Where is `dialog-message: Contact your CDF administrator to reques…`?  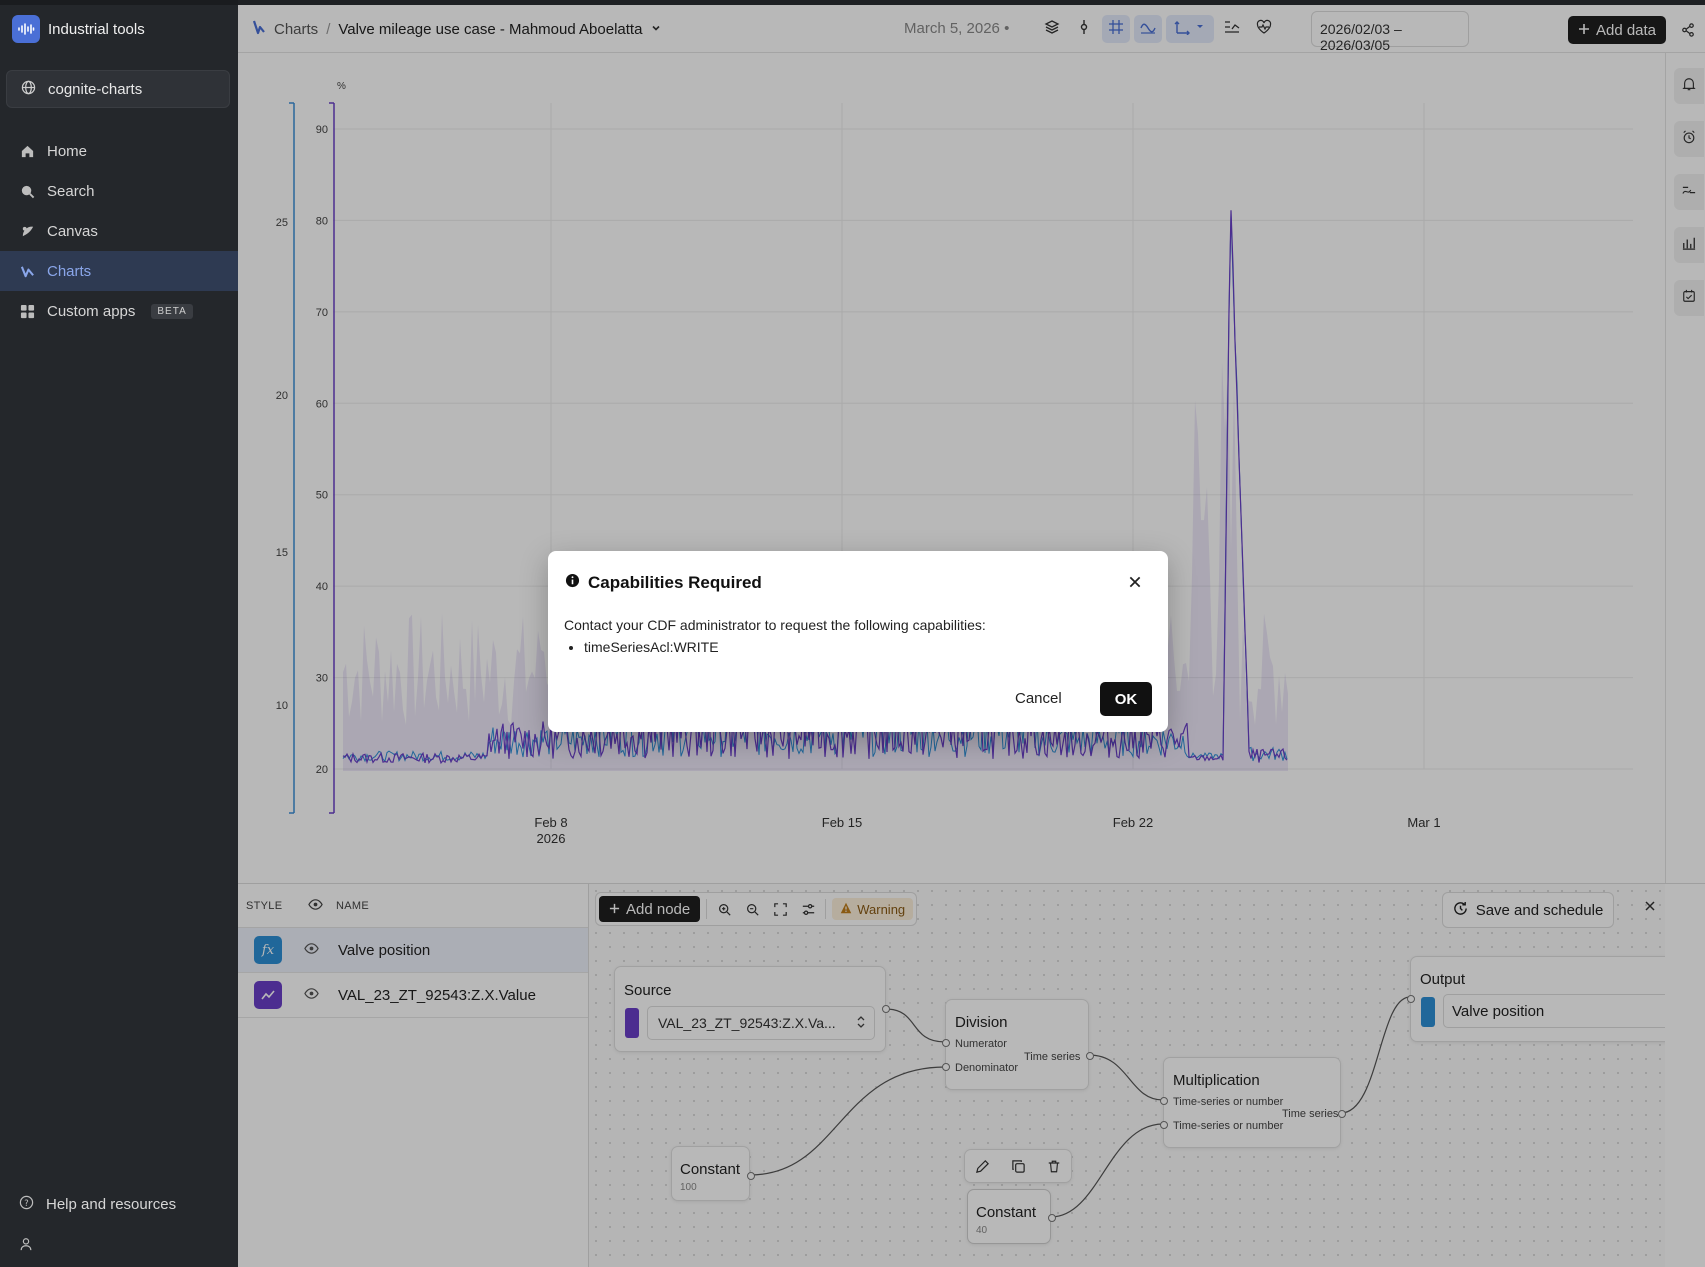
dialog-message: Contact your CDF administrator to reques… is located at coordinates (775, 625).